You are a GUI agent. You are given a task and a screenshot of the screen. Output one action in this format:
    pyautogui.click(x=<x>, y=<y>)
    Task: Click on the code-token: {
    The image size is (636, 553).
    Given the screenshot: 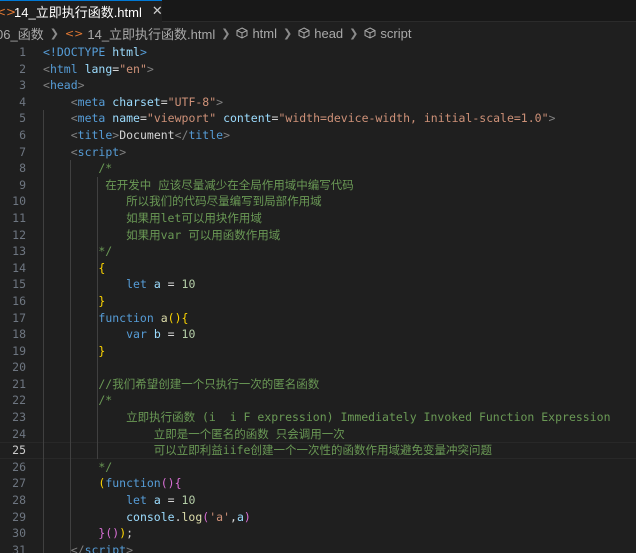 What is the action you would take?
    pyautogui.click(x=185, y=317)
    